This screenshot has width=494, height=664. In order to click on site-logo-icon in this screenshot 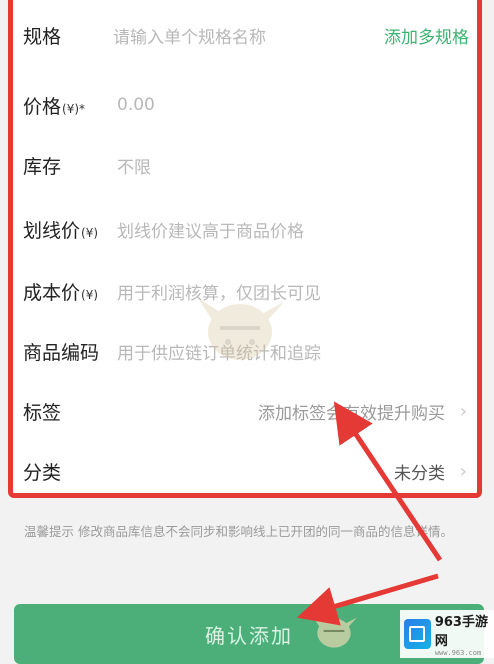, I will do `click(417, 634)`.